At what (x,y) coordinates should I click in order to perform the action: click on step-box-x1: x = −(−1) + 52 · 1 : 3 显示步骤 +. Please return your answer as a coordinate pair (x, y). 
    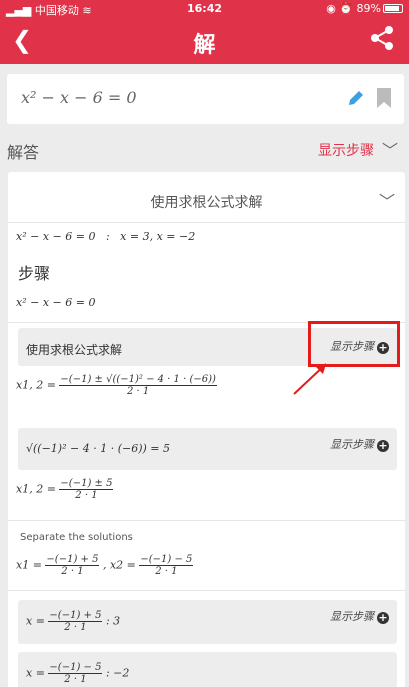
    Looking at the image, I should click on (207, 622).